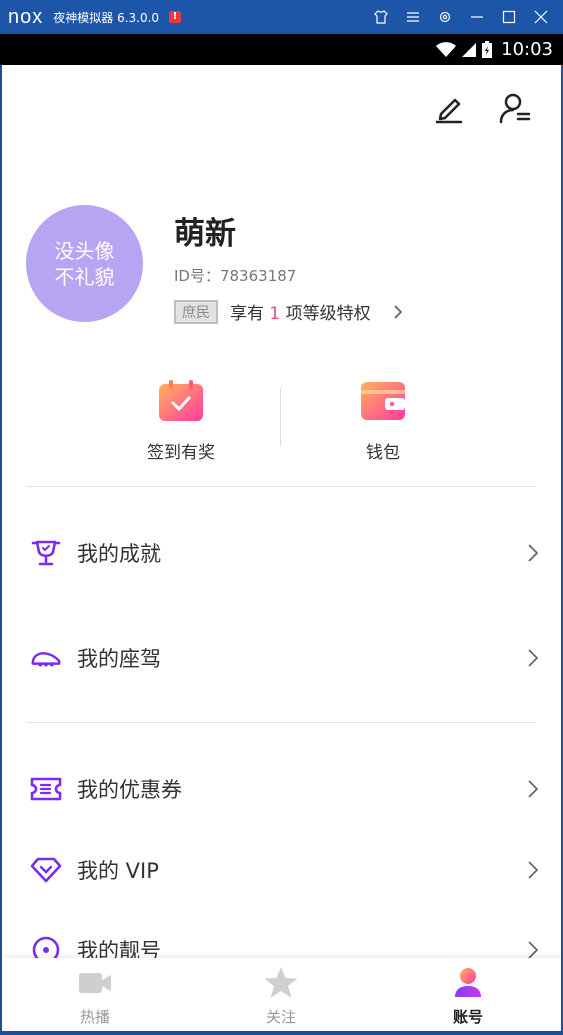  What do you see at coordinates (281, 983) in the screenshot?
I see `star-icon` at bounding box center [281, 983].